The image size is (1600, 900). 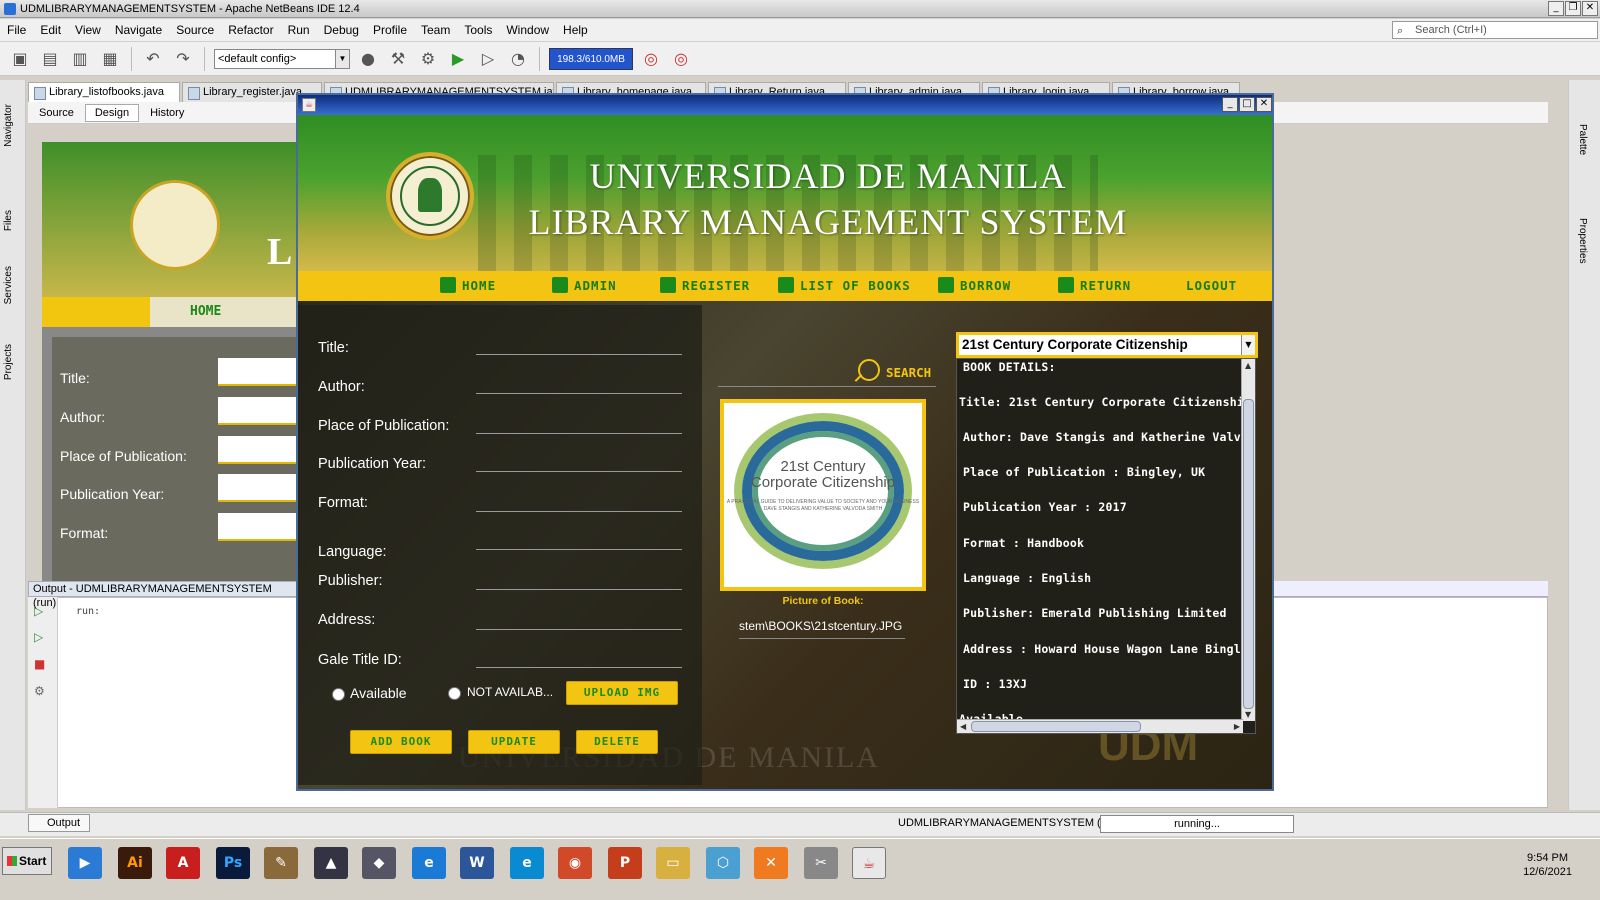 What do you see at coordinates (1582, 241) in the screenshot?
I see `properties-tab: Properties` at bounding box center [1582, 241].